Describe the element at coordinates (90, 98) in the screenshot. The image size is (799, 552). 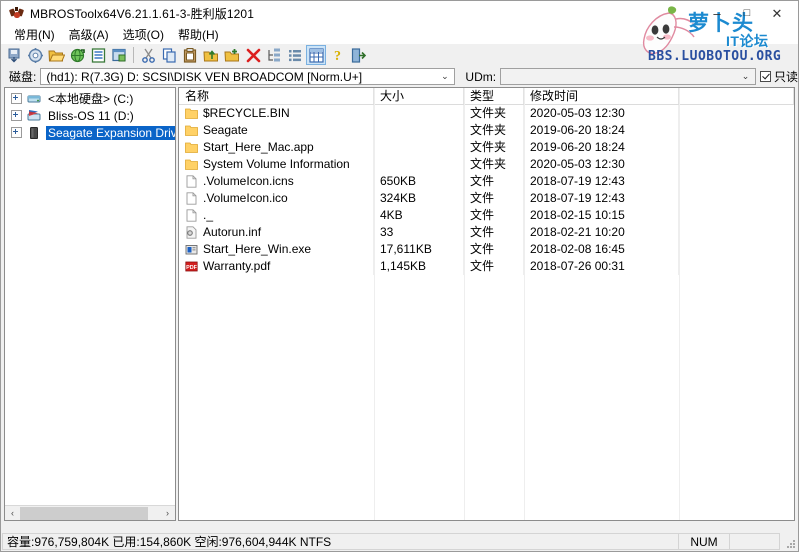
I see `tree-item-local-disk: <本地硬盘> (C:)` at that location.